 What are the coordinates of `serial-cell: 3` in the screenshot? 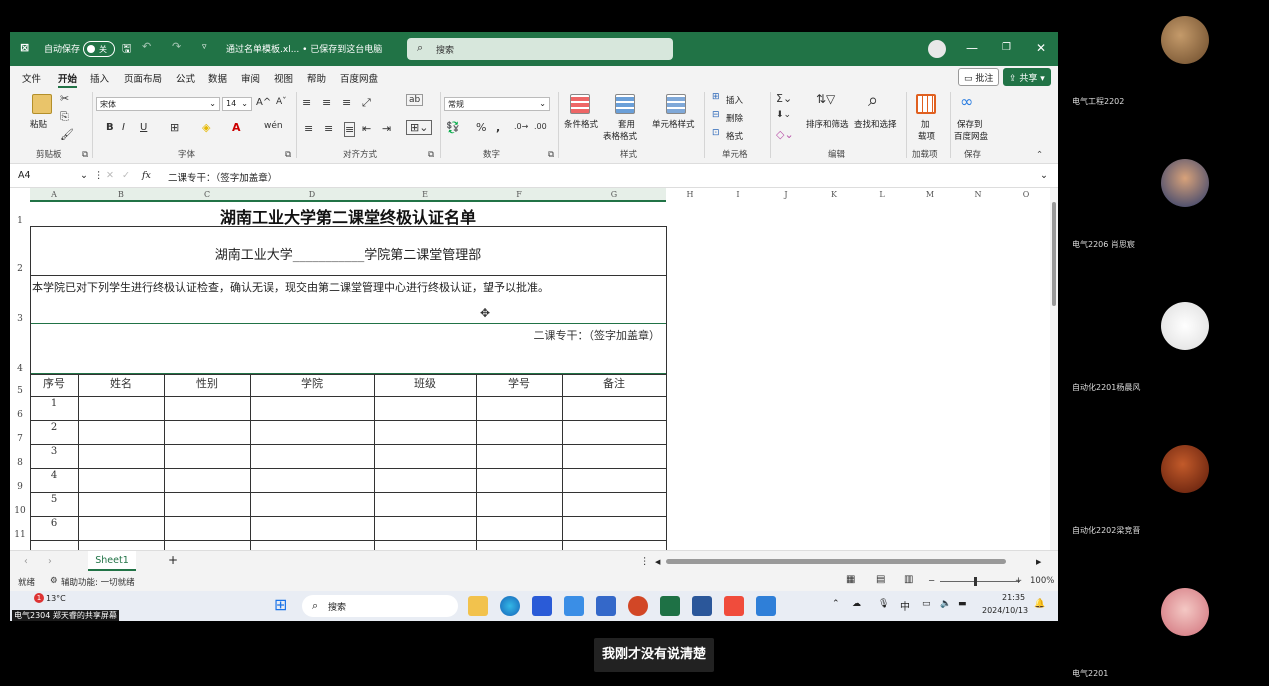 It's located at (54, 451).